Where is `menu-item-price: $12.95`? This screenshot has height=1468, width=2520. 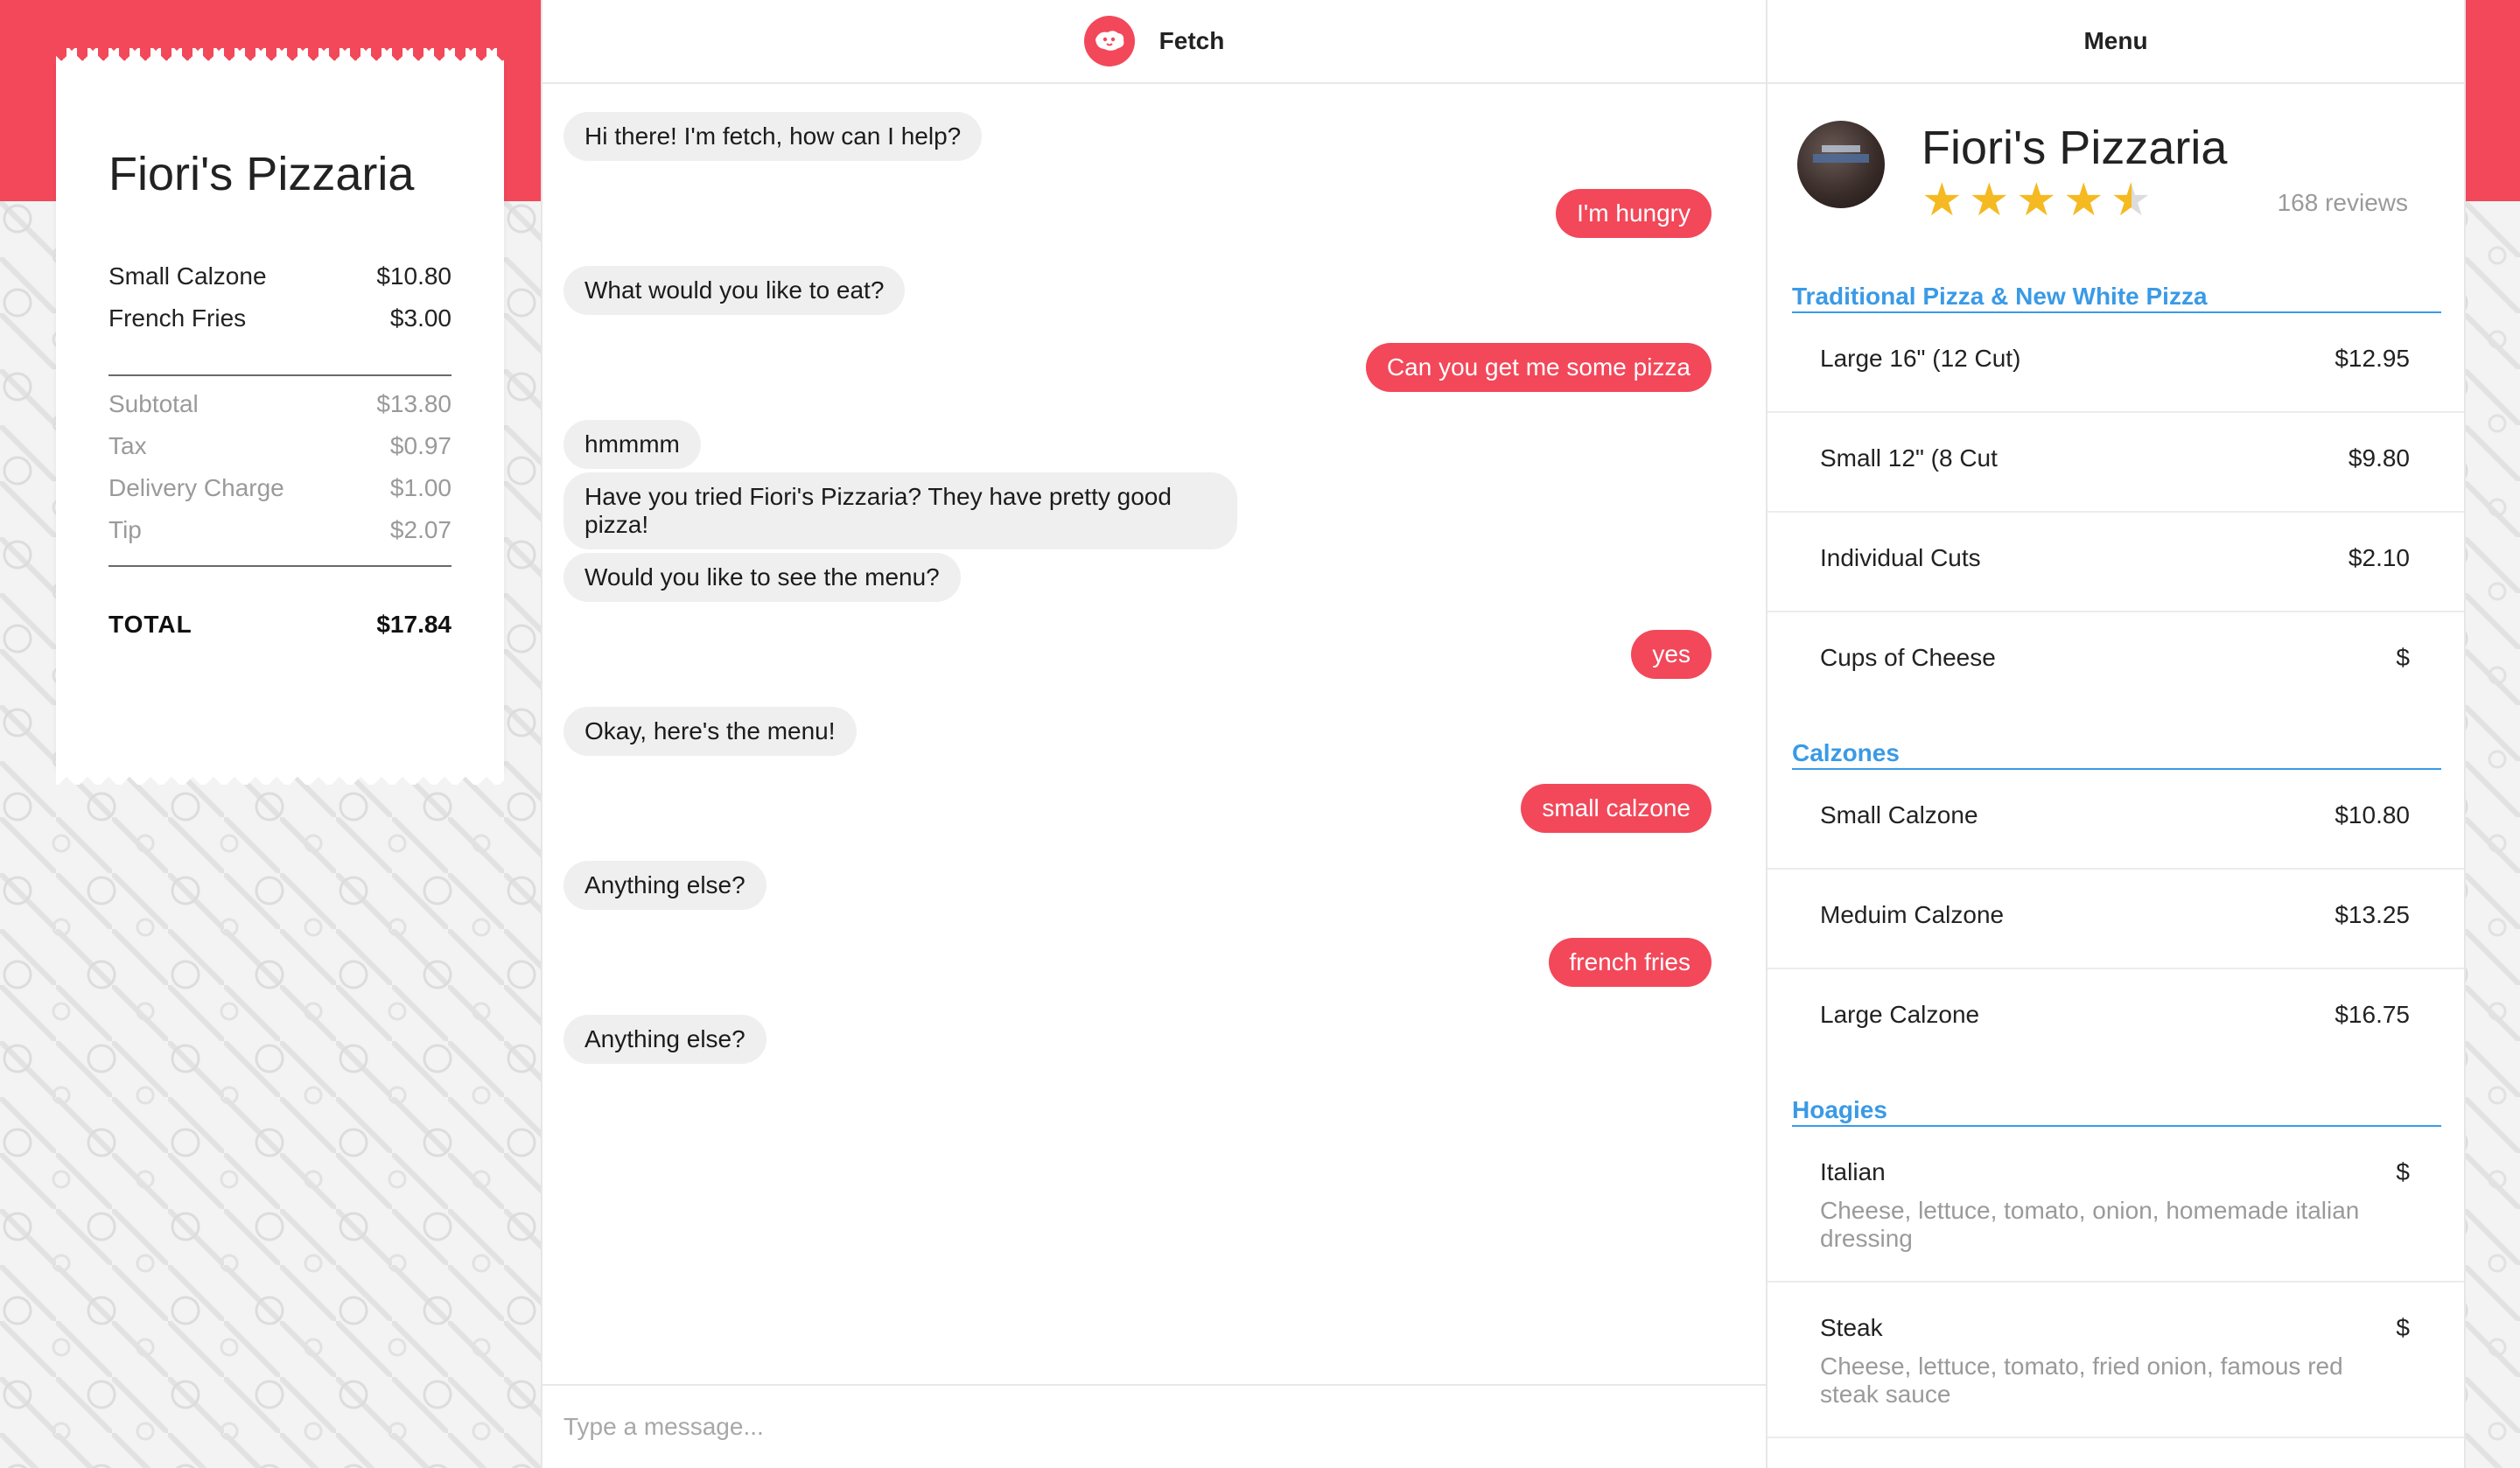 menu-item-price: $12.95 is located at coordinates (2372, 358).